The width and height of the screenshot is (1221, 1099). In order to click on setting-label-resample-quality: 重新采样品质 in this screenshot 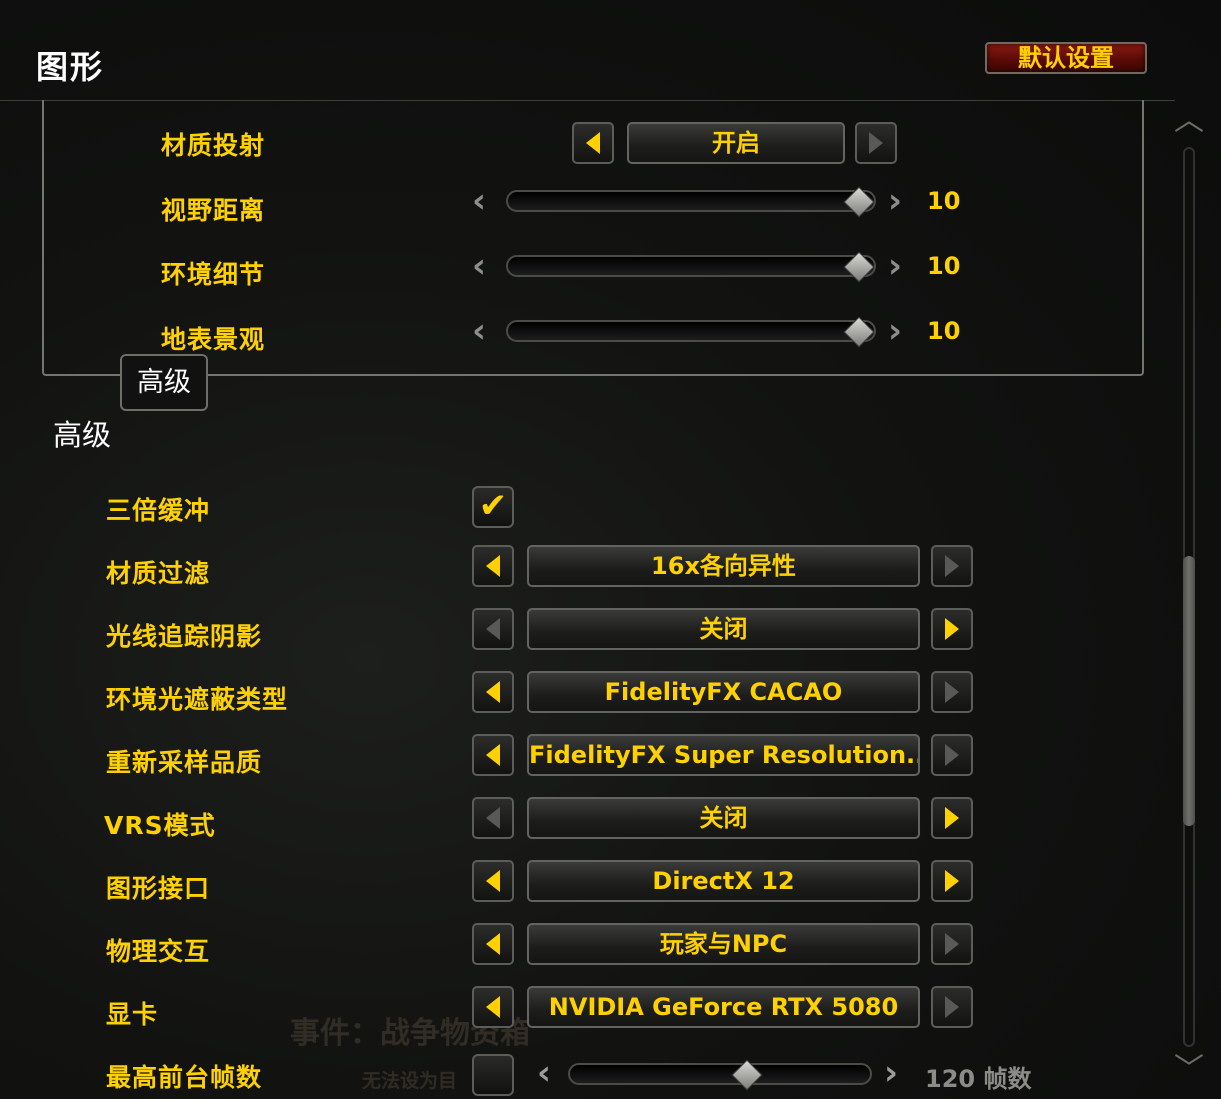, I will do `click(184, 762)`.